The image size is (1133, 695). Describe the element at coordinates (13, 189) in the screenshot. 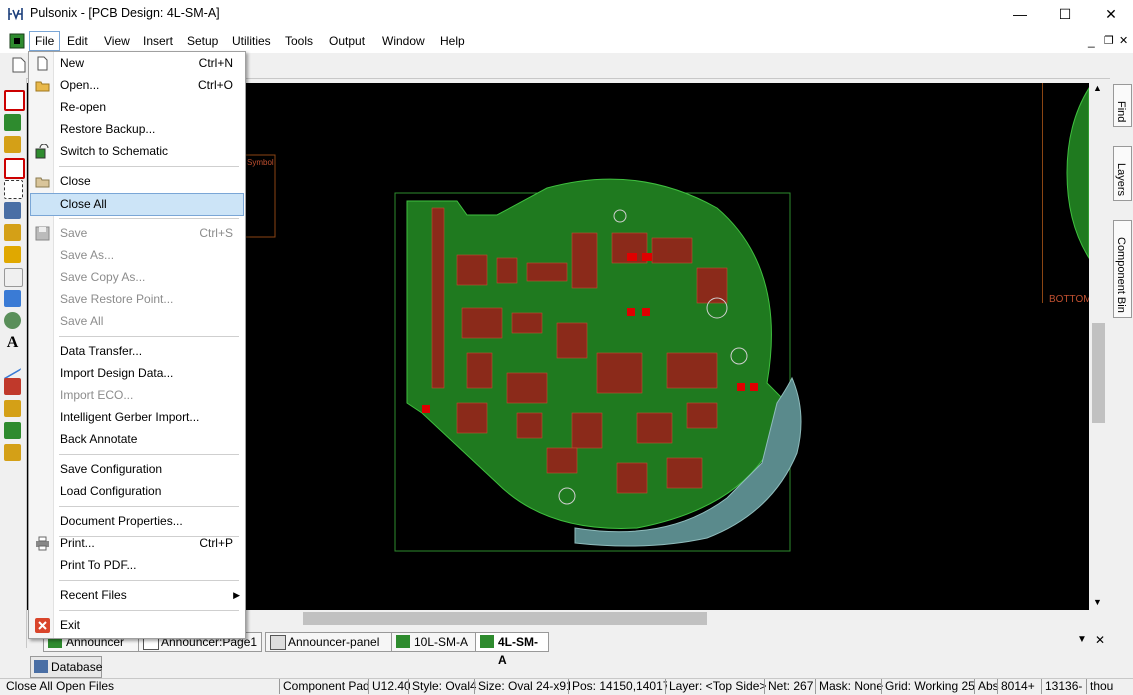

I see `add-area-icon` at that location.